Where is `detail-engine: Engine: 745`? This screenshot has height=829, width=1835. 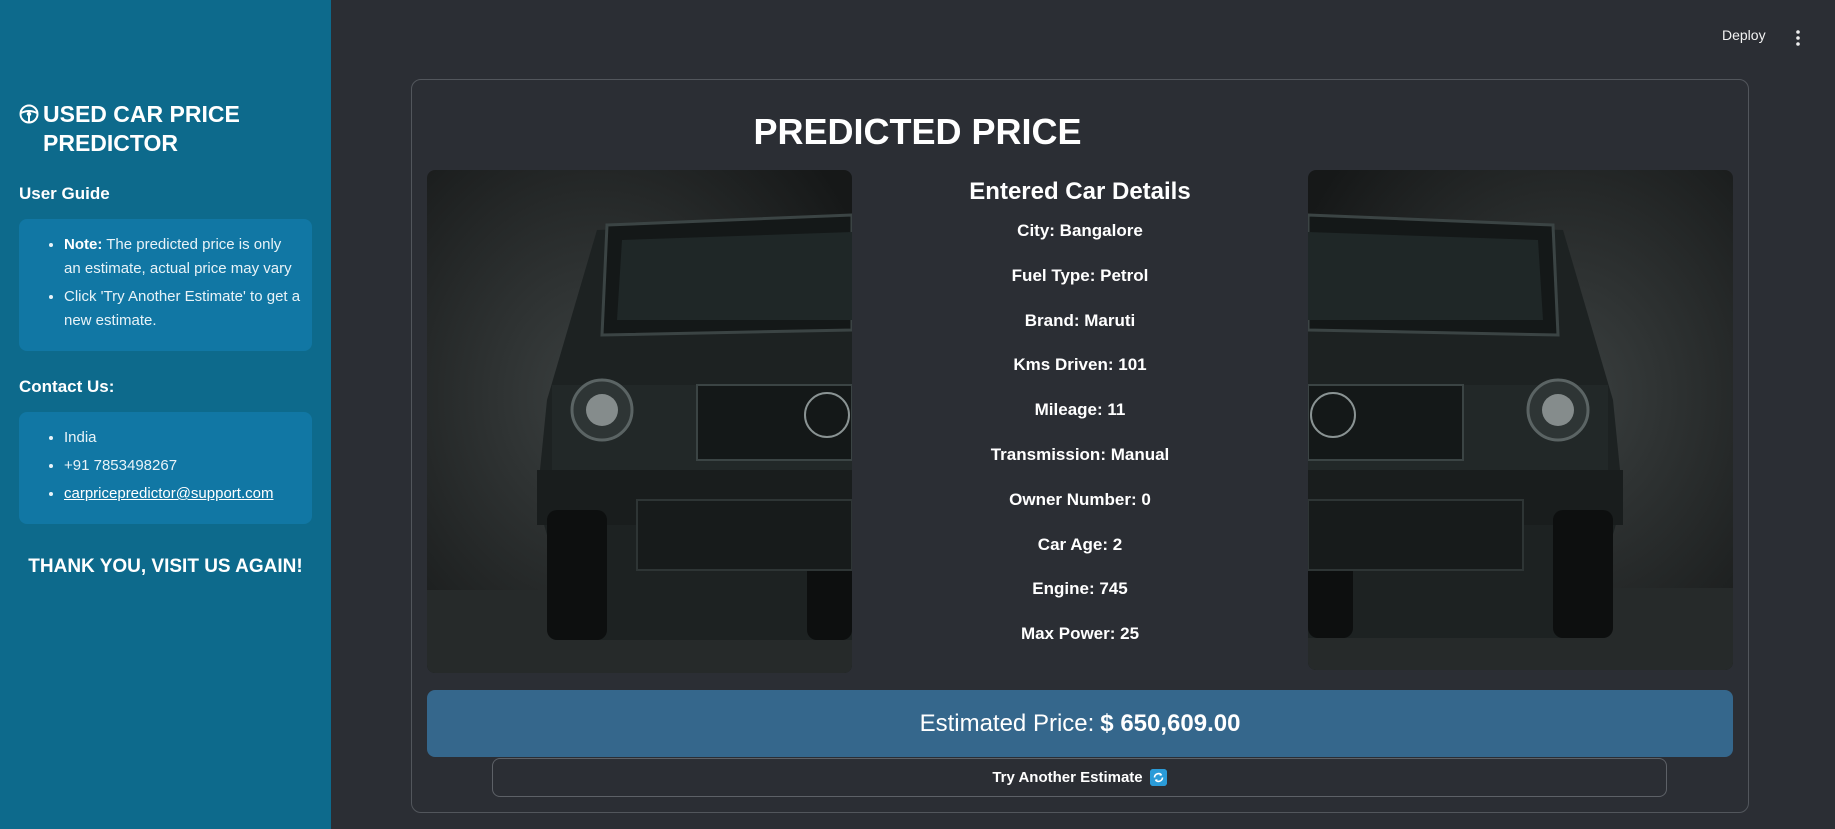 detail-engine: Engine: 745 is located at coordinates (1080, 589).